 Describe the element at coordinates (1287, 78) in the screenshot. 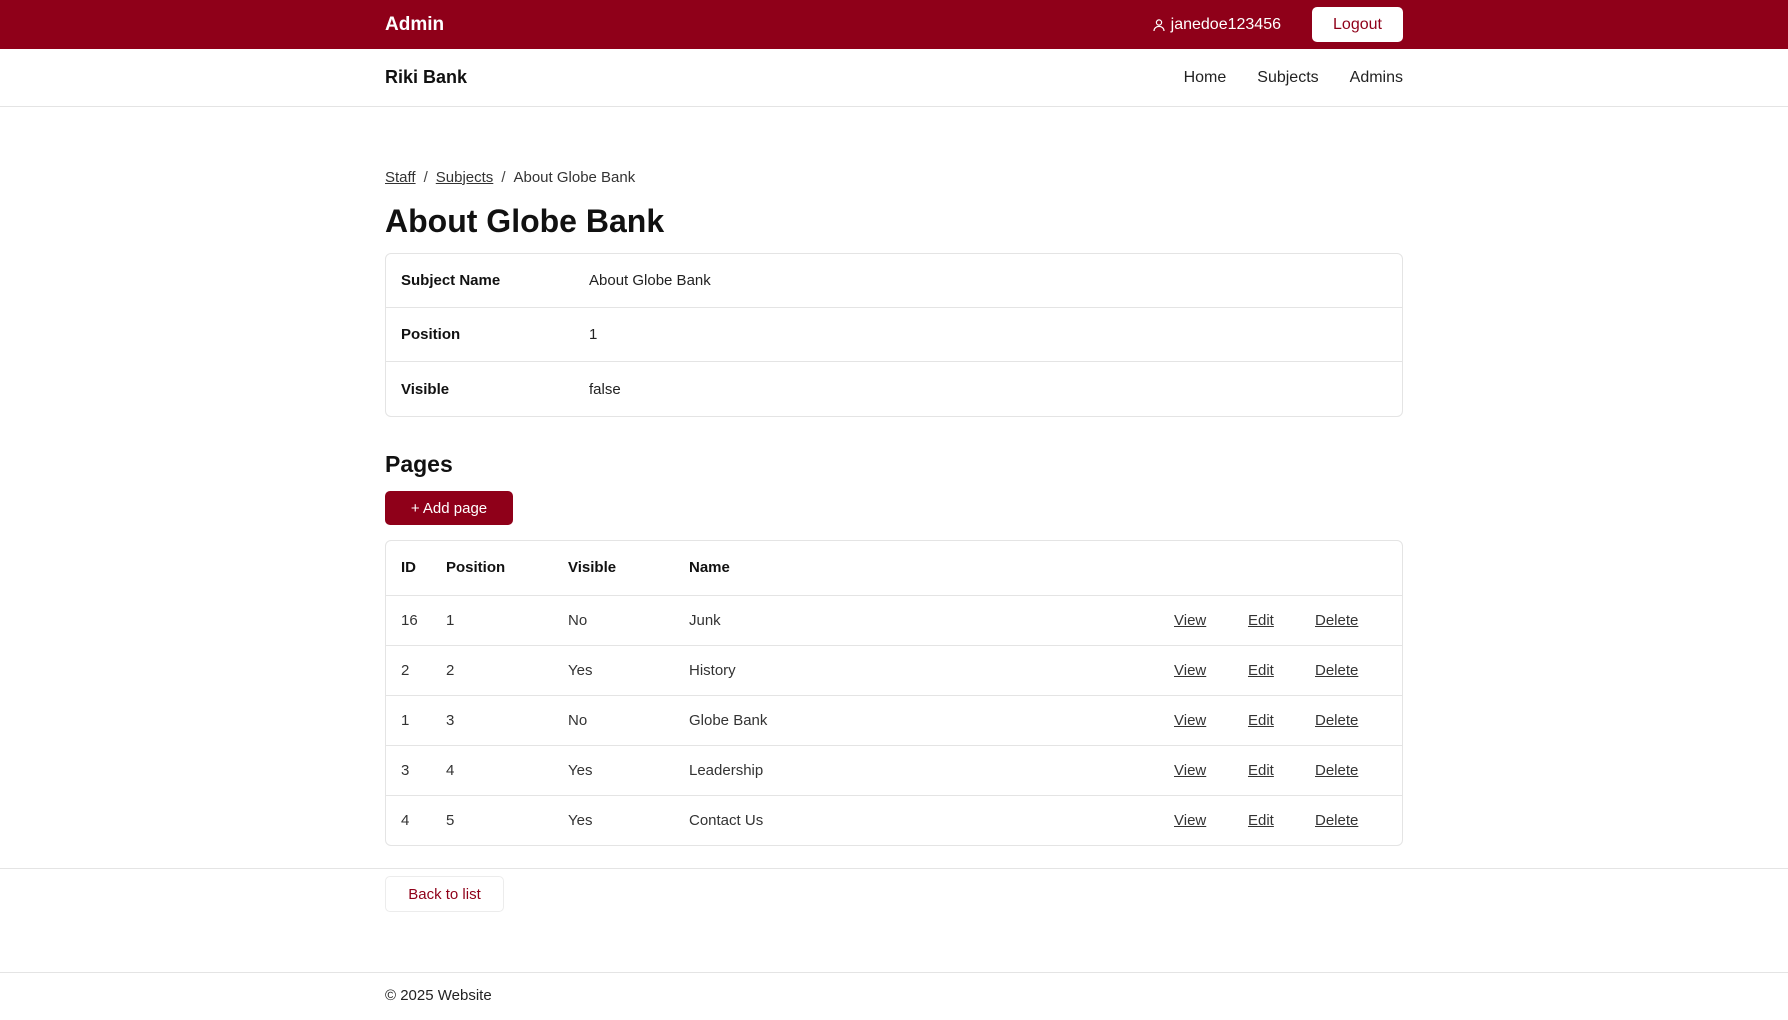

I see `nav-link-subjects: Subjects` at that location.